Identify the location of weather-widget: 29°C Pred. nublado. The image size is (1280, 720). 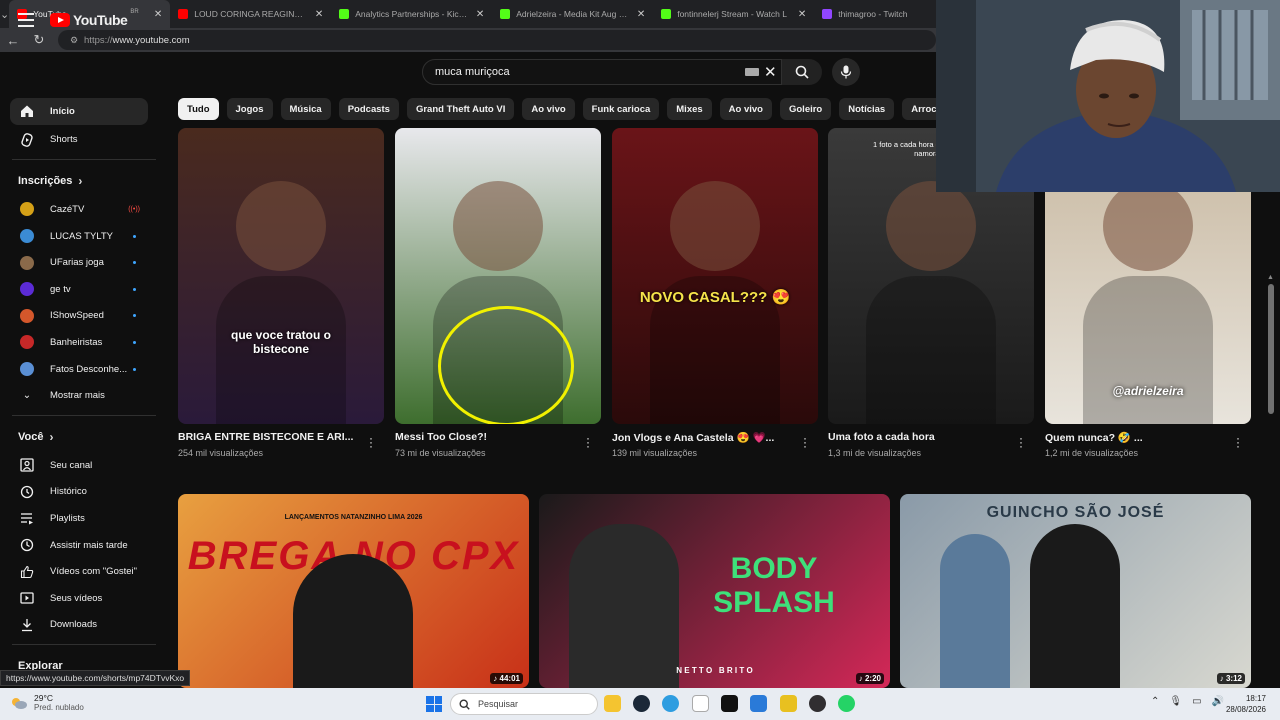
(47, 702).